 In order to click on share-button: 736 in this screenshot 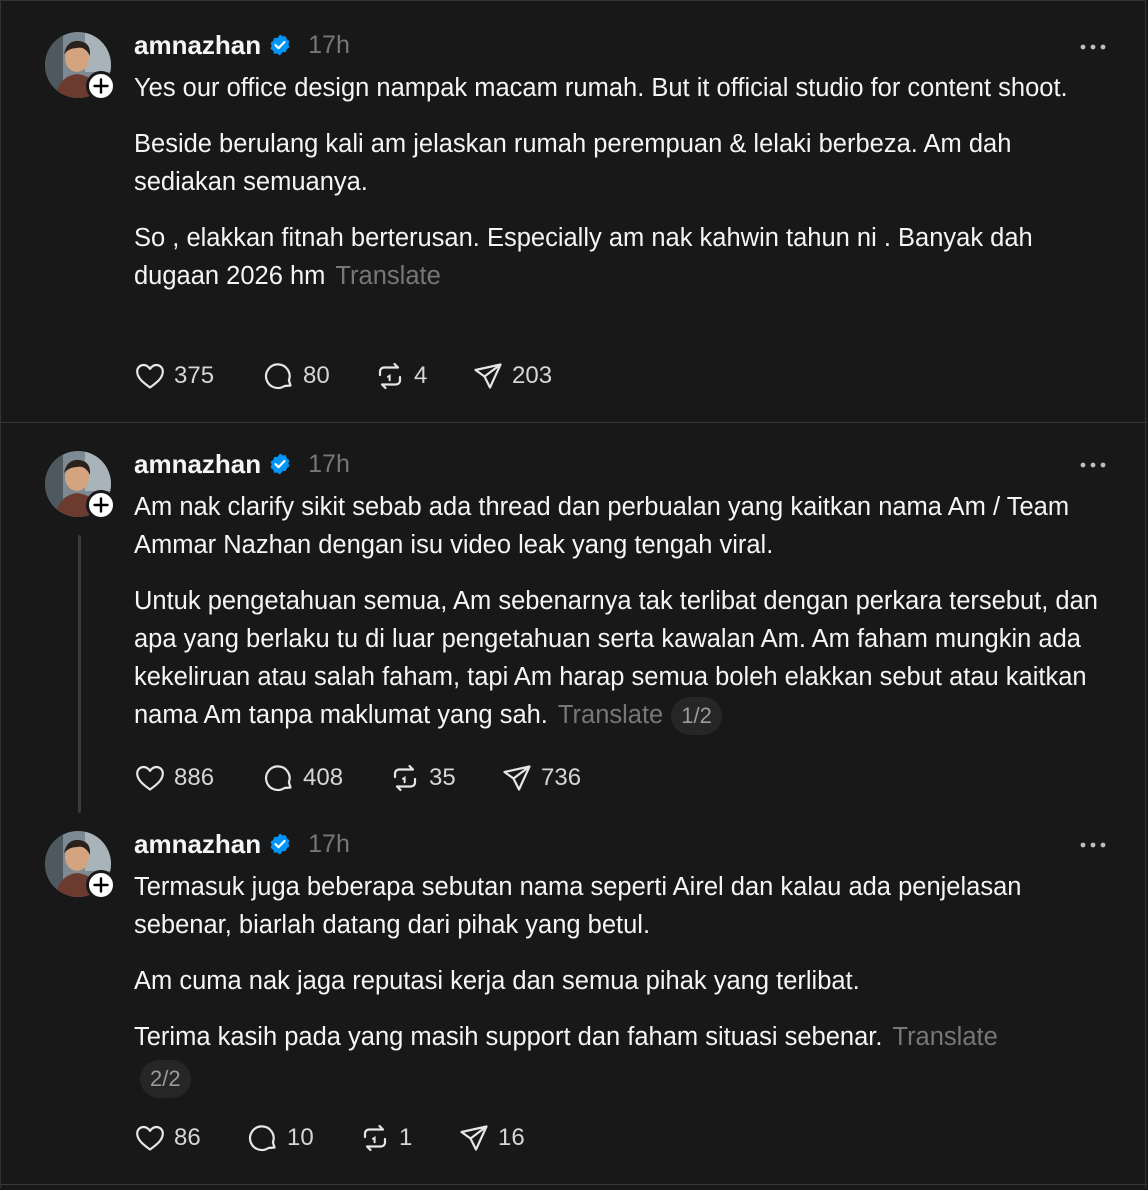, I will do `click(541, 778)`.